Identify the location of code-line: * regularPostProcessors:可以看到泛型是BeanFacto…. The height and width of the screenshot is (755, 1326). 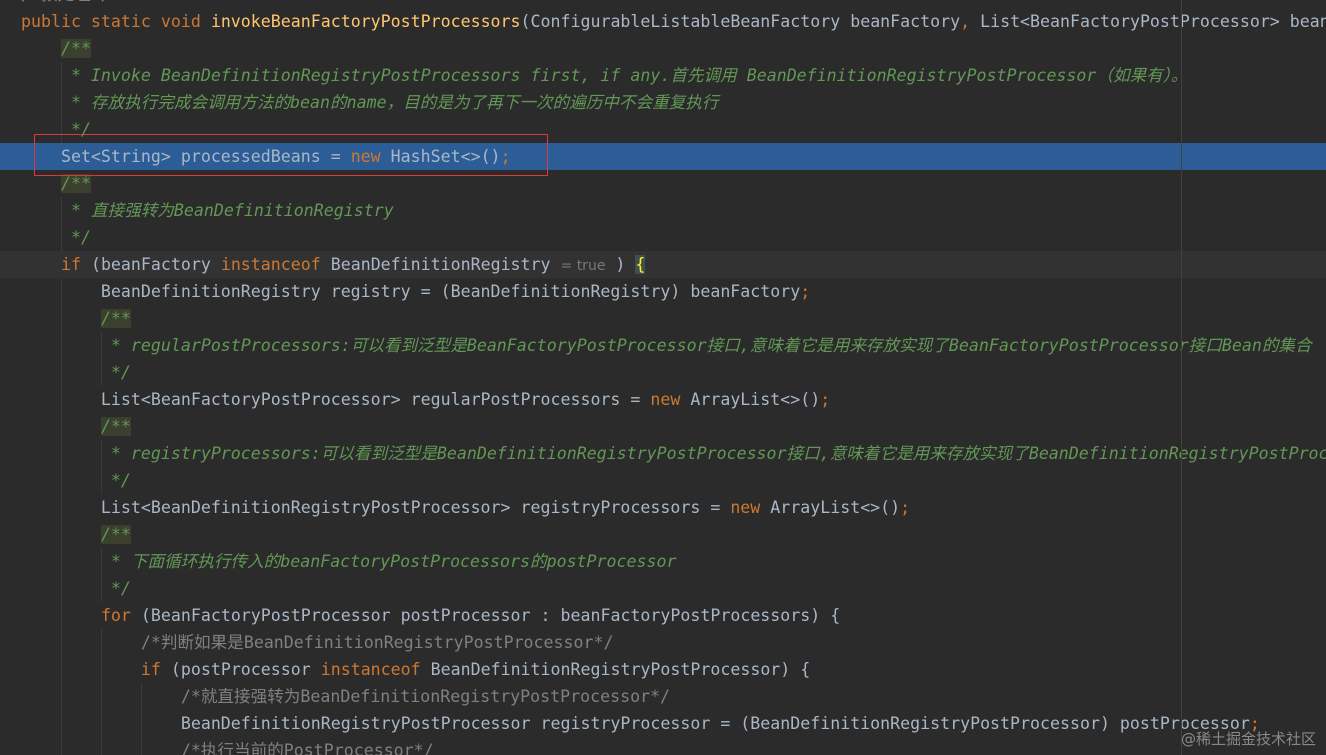
(663, 345).